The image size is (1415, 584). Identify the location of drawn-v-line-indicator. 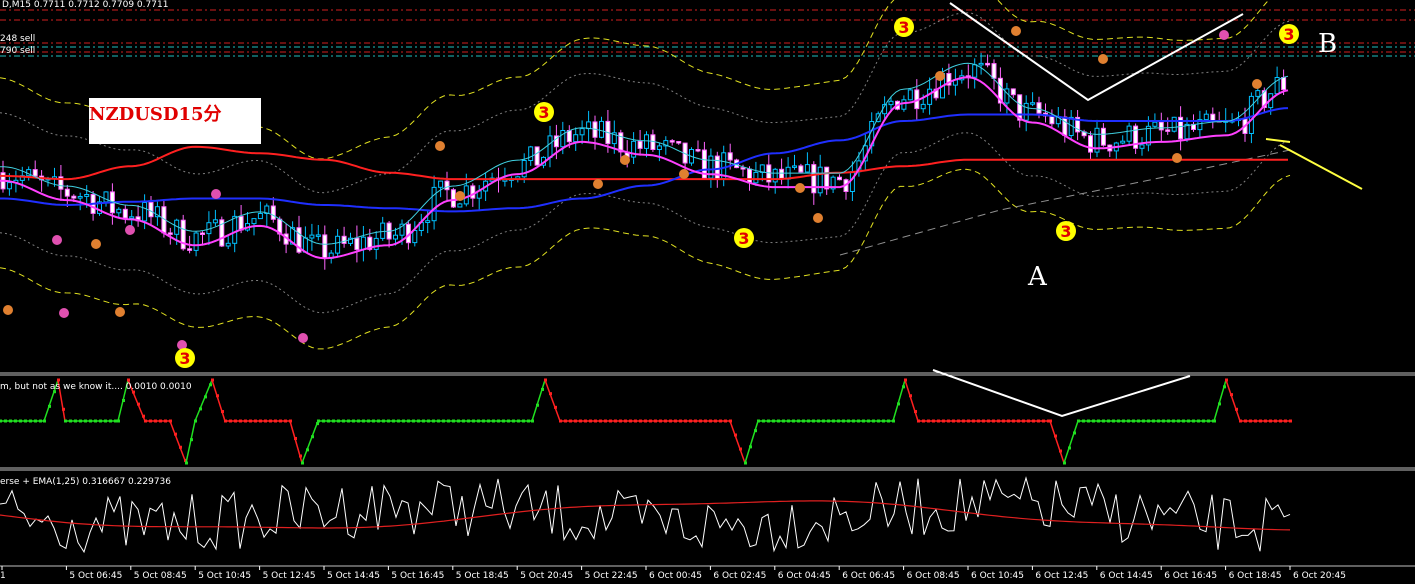
(1061, 393).